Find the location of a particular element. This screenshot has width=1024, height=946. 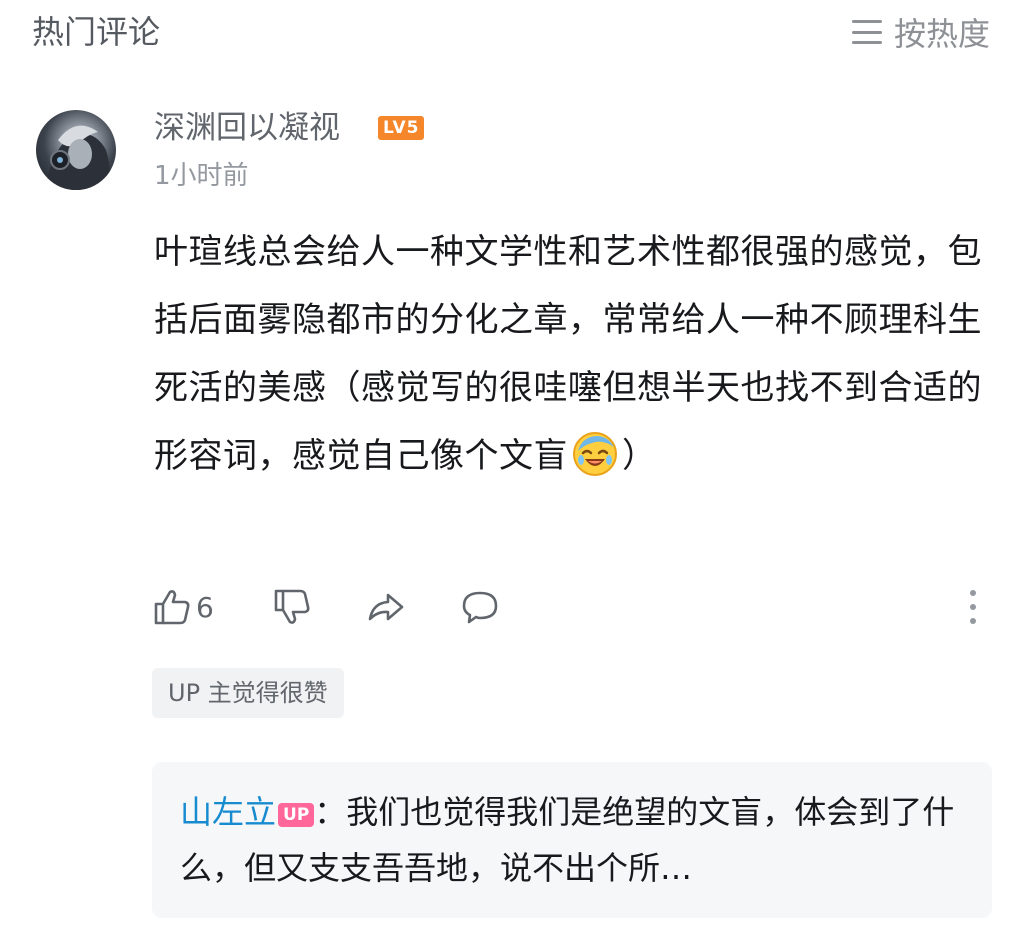

like-button: 6 is located at coordinates (183, 607).